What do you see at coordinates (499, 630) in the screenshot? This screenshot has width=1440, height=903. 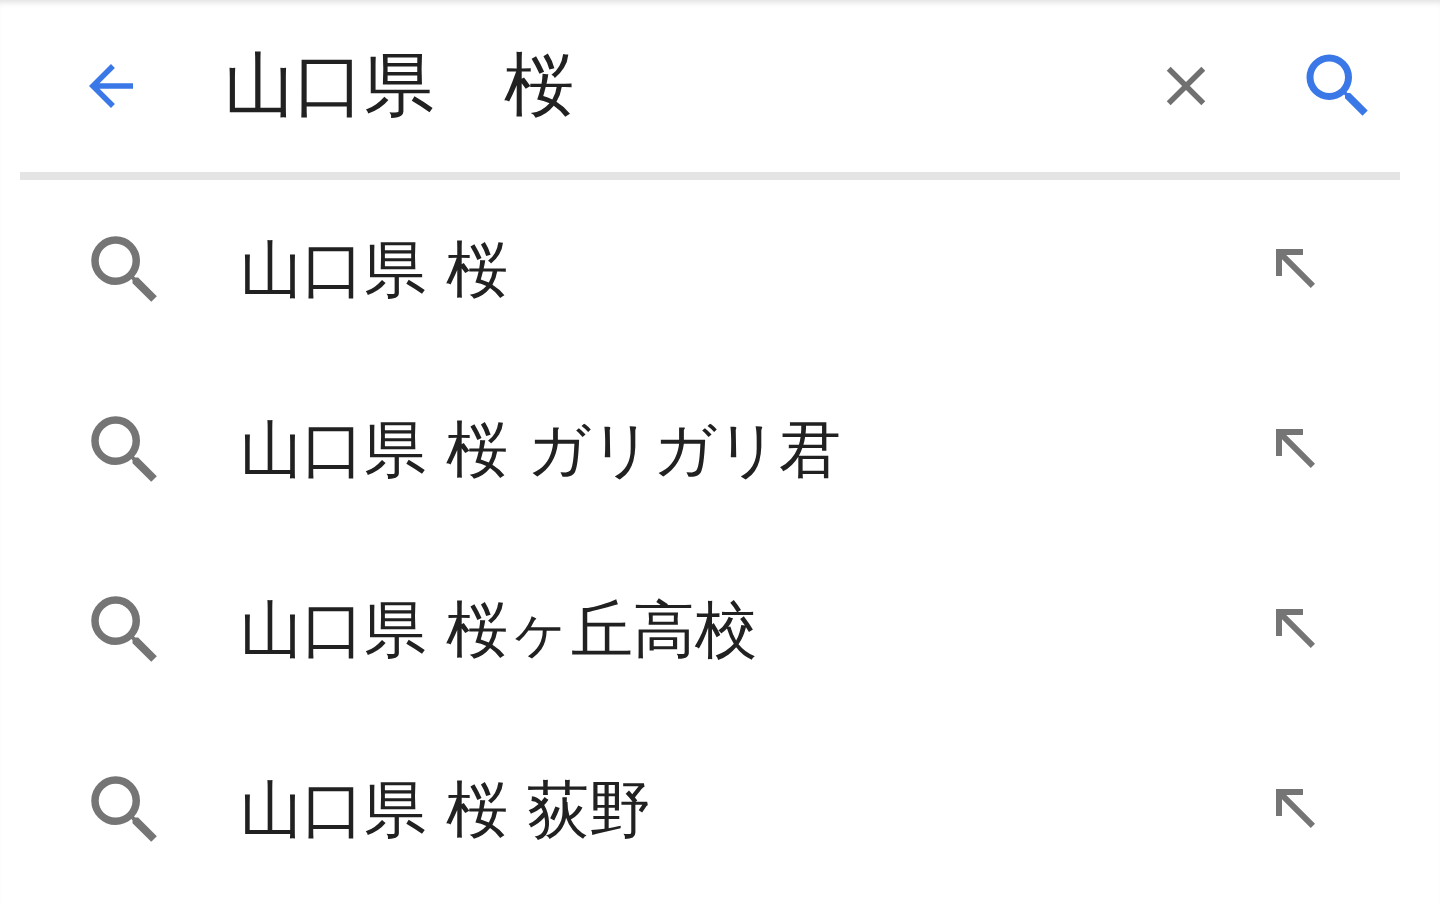 I see `suggestion-text: 山口県 桜ヶ丘高校` at bounding box center [499, 630].